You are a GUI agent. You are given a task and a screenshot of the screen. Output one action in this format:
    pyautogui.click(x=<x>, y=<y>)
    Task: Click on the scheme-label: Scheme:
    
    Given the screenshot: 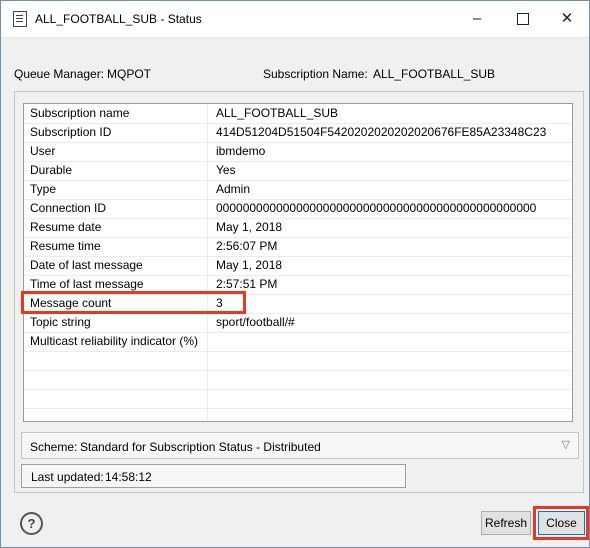 What is the action you would take?
    pyautogui.click(x=54, y=447)
    